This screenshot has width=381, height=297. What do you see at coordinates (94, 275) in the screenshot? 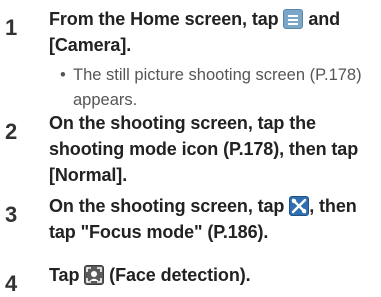
I see `face-detection-icon` at bounding box center [94, 275].